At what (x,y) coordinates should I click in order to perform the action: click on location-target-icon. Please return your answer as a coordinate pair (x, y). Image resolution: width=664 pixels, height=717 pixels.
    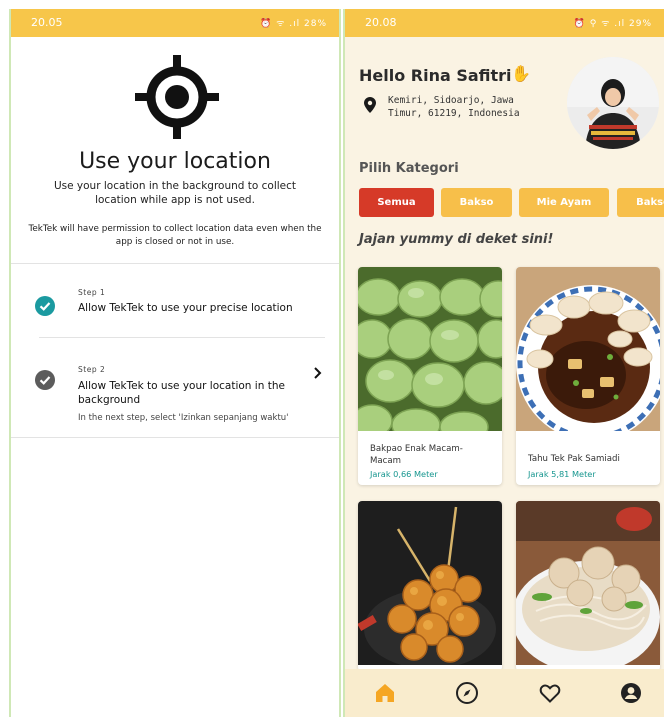
    Looking at the image, I should click on (177, 97).